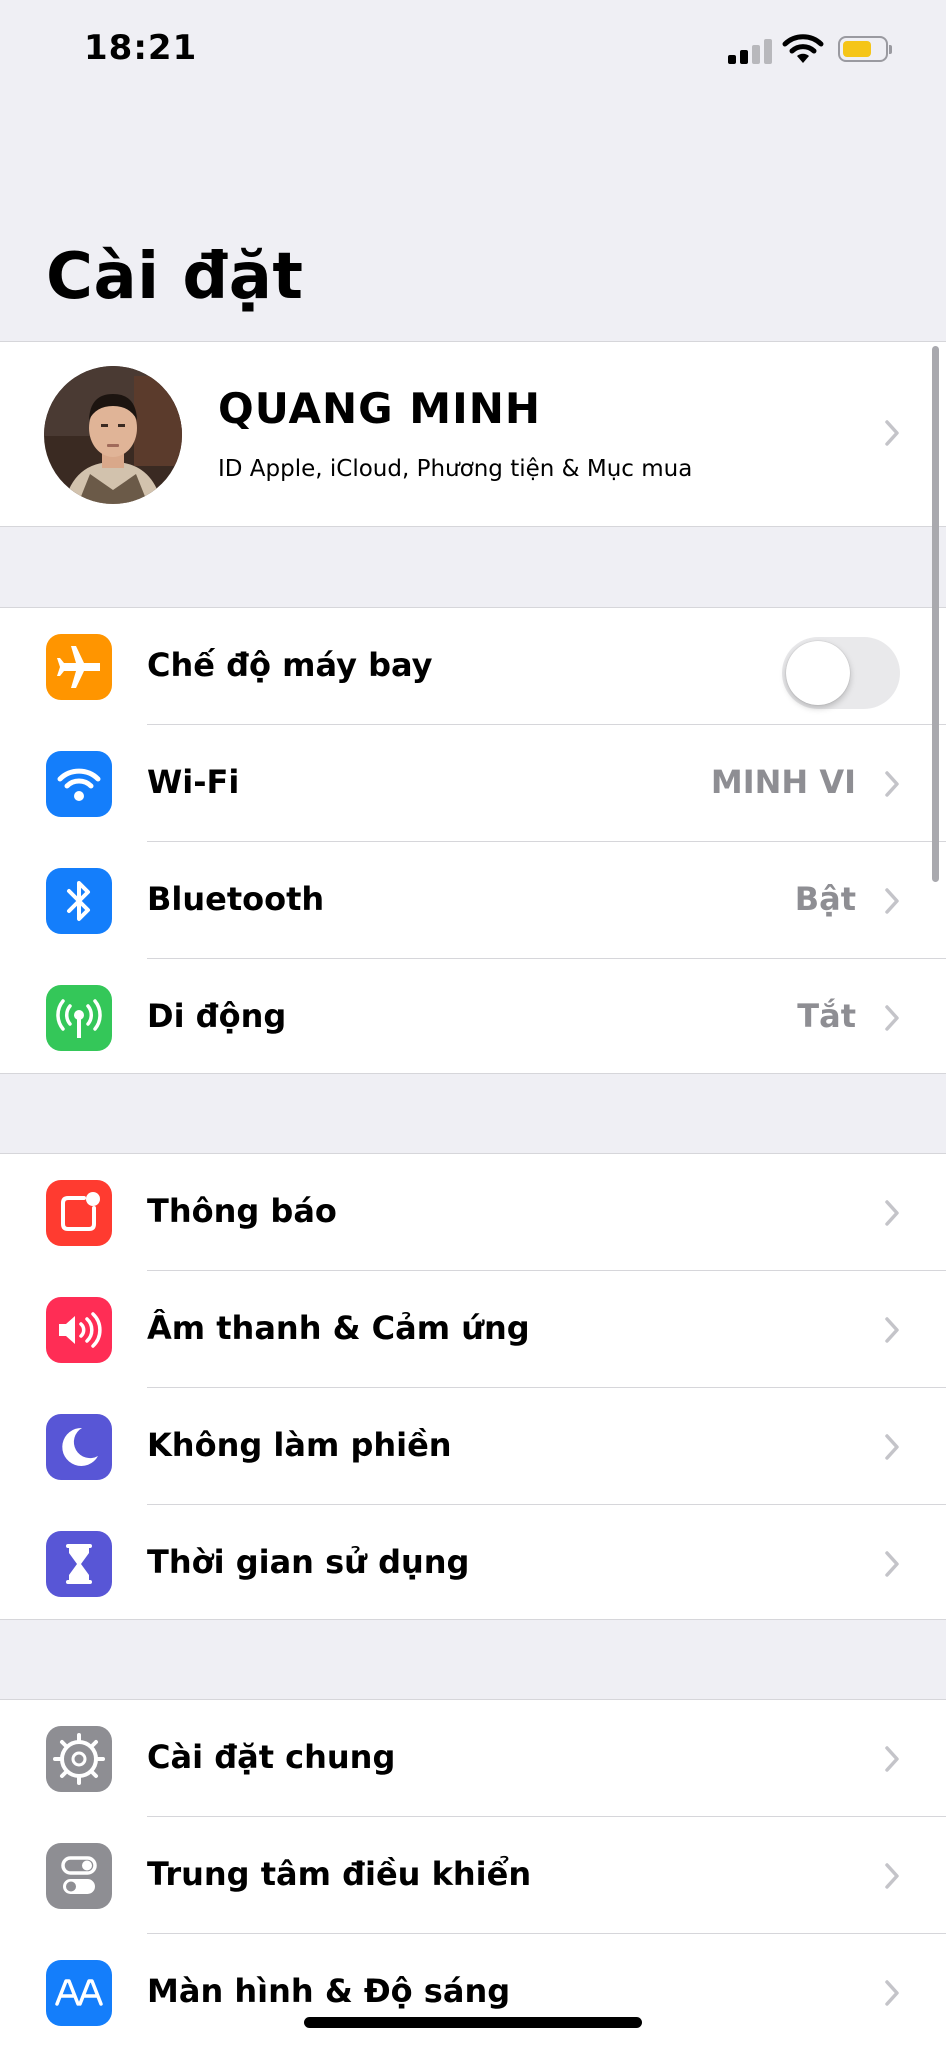  Describe the element at coordinates (826, 1016) in the screenshot. I see `cellular-status-value: Tắt` at that location.